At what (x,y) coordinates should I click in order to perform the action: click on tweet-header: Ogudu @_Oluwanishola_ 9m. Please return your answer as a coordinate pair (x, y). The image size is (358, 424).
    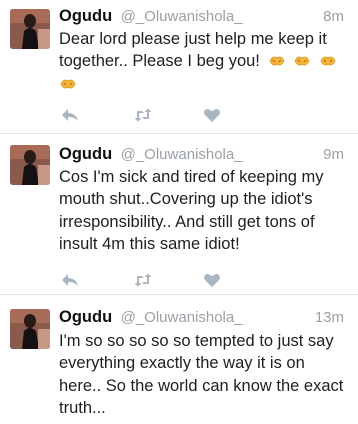
    Looking at the image, I should click on (201, 155).